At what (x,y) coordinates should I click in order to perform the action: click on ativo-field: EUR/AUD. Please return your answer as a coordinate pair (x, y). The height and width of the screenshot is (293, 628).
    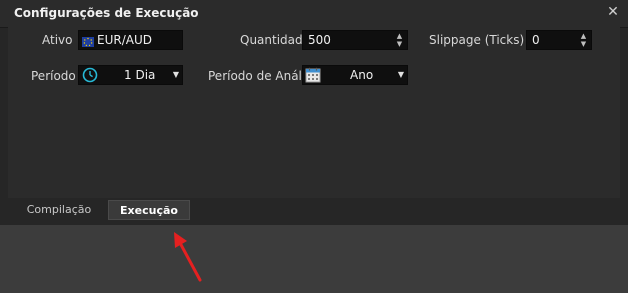
    Looking at the image, I should click on (130, 40).